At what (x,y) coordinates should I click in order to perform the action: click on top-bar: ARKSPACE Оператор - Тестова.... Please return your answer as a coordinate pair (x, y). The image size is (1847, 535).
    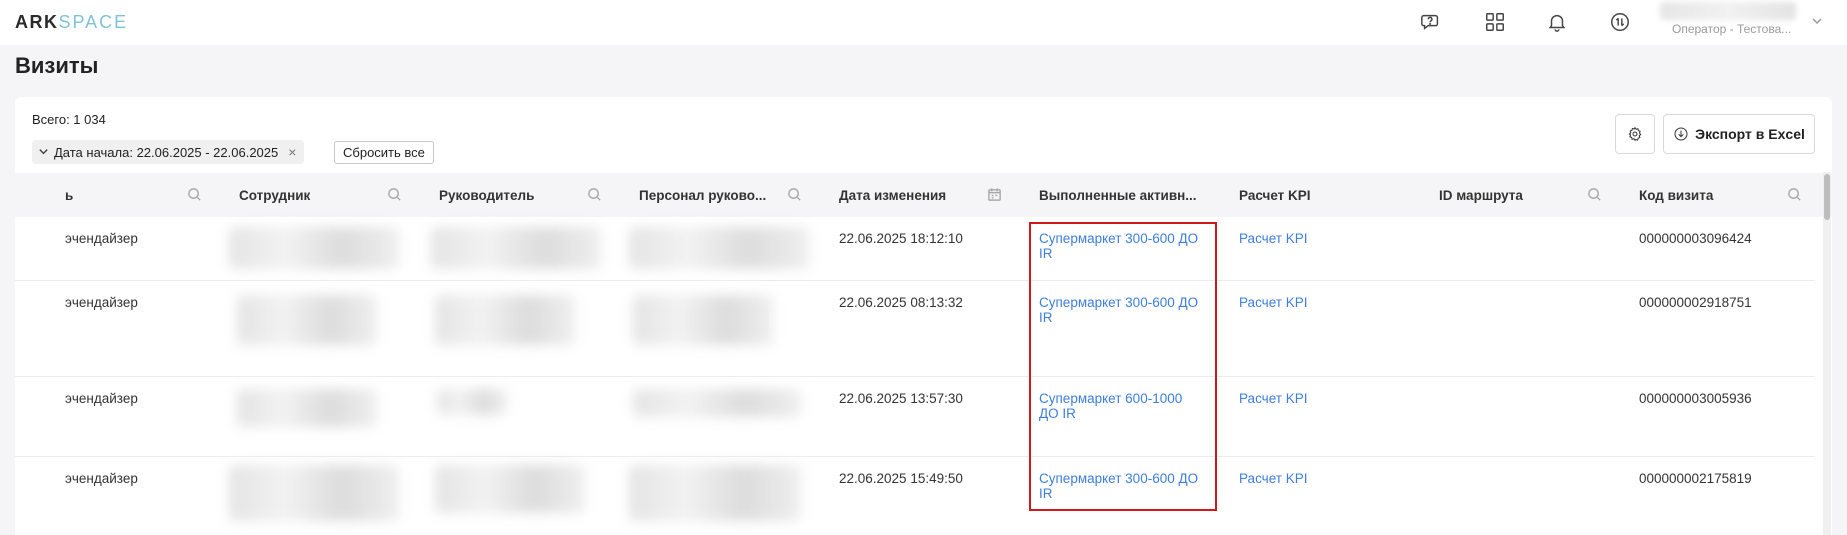
    Looking at the image, I should click on (923, 22).